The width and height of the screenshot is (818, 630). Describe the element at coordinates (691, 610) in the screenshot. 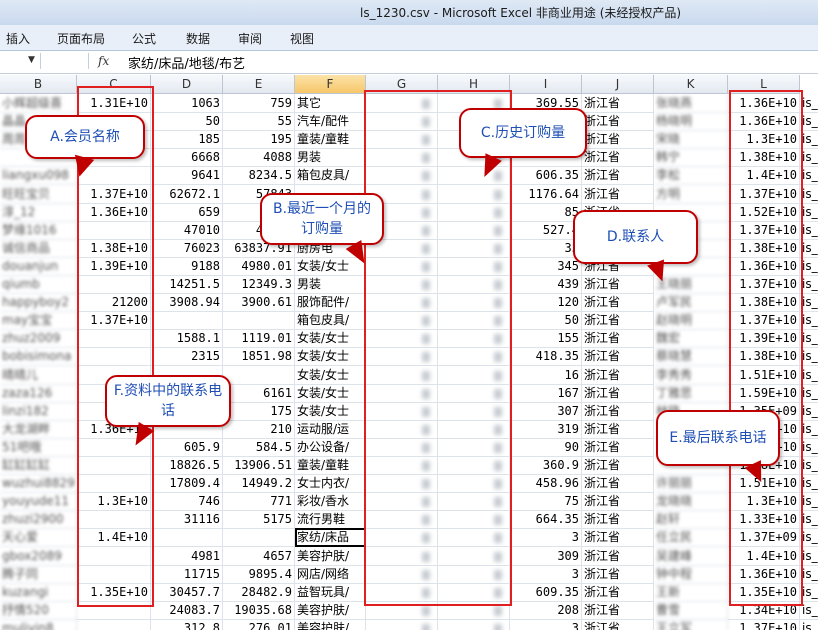

I see `cell: 曹雪` at that location.